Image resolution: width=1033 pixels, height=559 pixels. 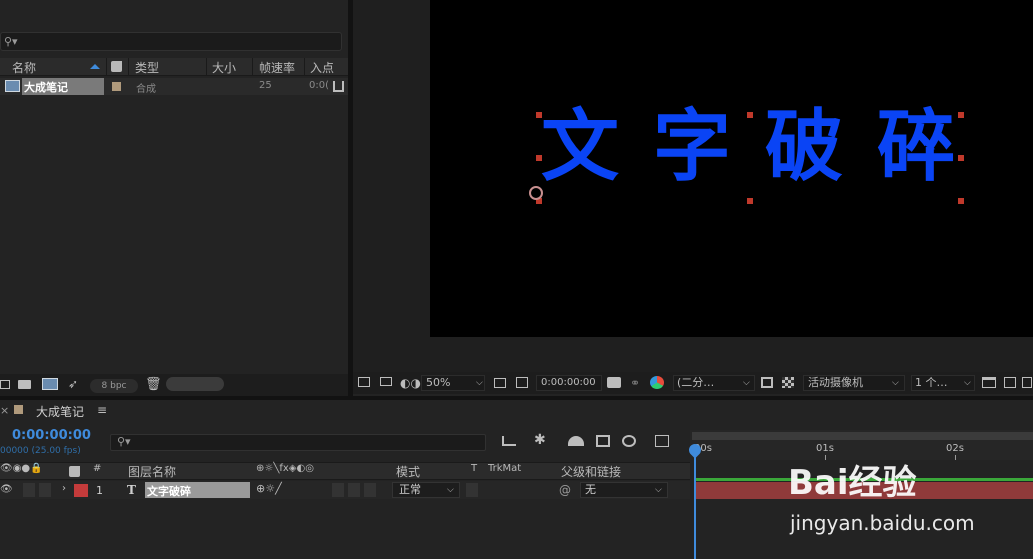 What do you see at coordinates (29, 490) in the screenshot?
I see `audio-toggle` at bounding box center [29, 490].